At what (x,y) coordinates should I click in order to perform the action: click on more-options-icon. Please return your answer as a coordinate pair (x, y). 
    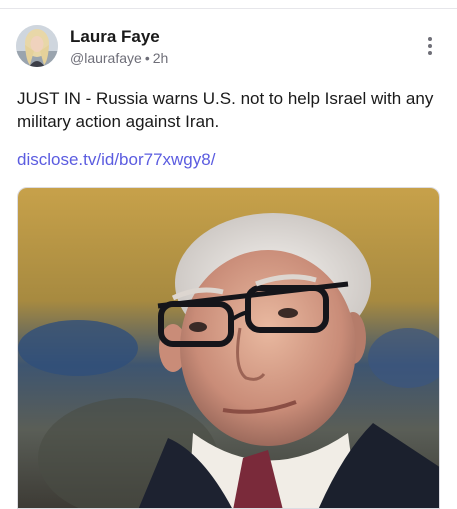
    Looking at the image, I should click on (430, 48).